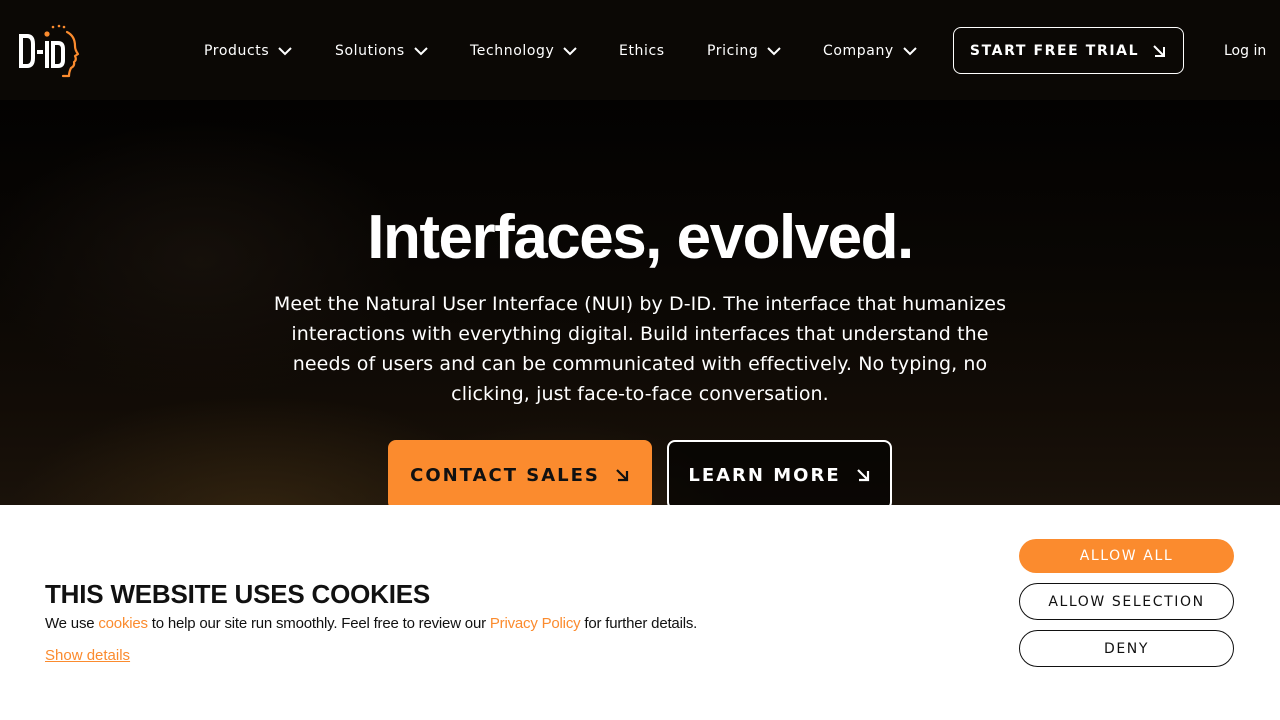 The image size is (1280, 720). Describe the element at coordinates (87, 655) in the screenshot. I see `show-details-link: Show details` at that location.